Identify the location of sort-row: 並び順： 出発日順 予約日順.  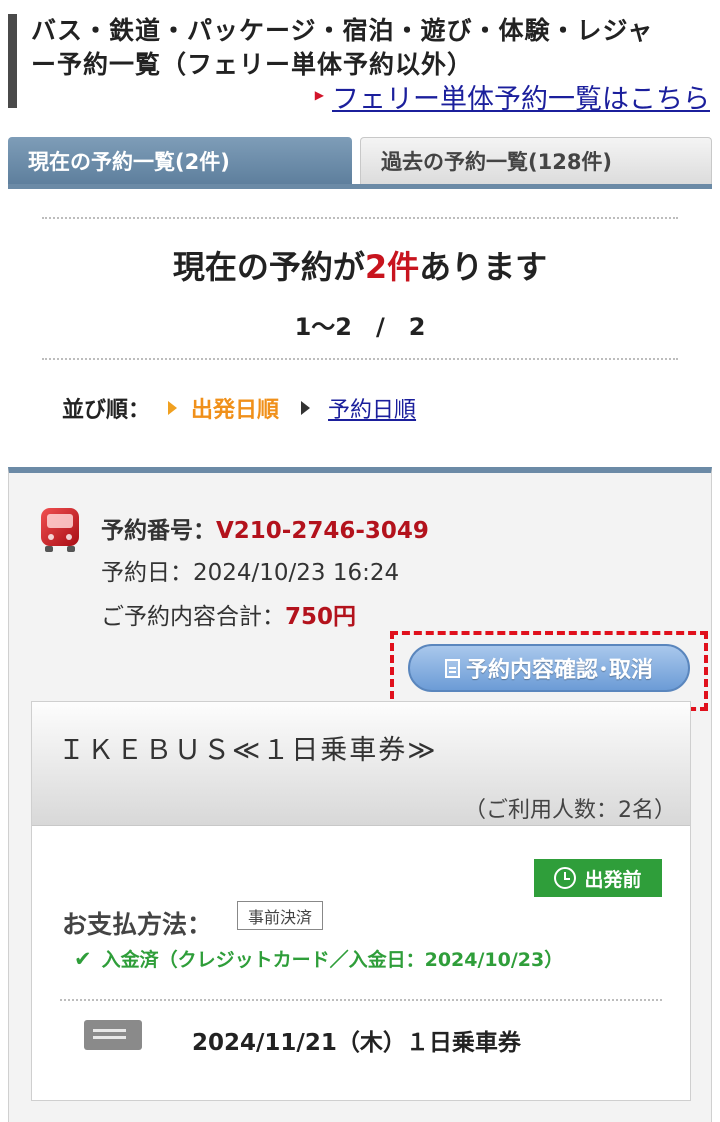
(239, 408).